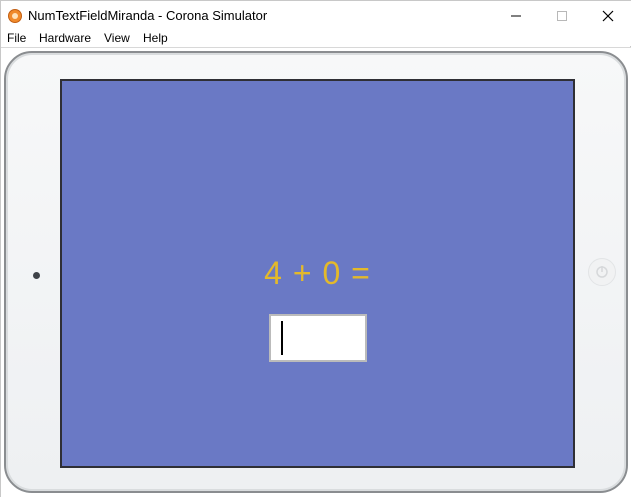 The height and width of the screenshot is (497, 631). I want to click on close-icon, so click(608, 16).